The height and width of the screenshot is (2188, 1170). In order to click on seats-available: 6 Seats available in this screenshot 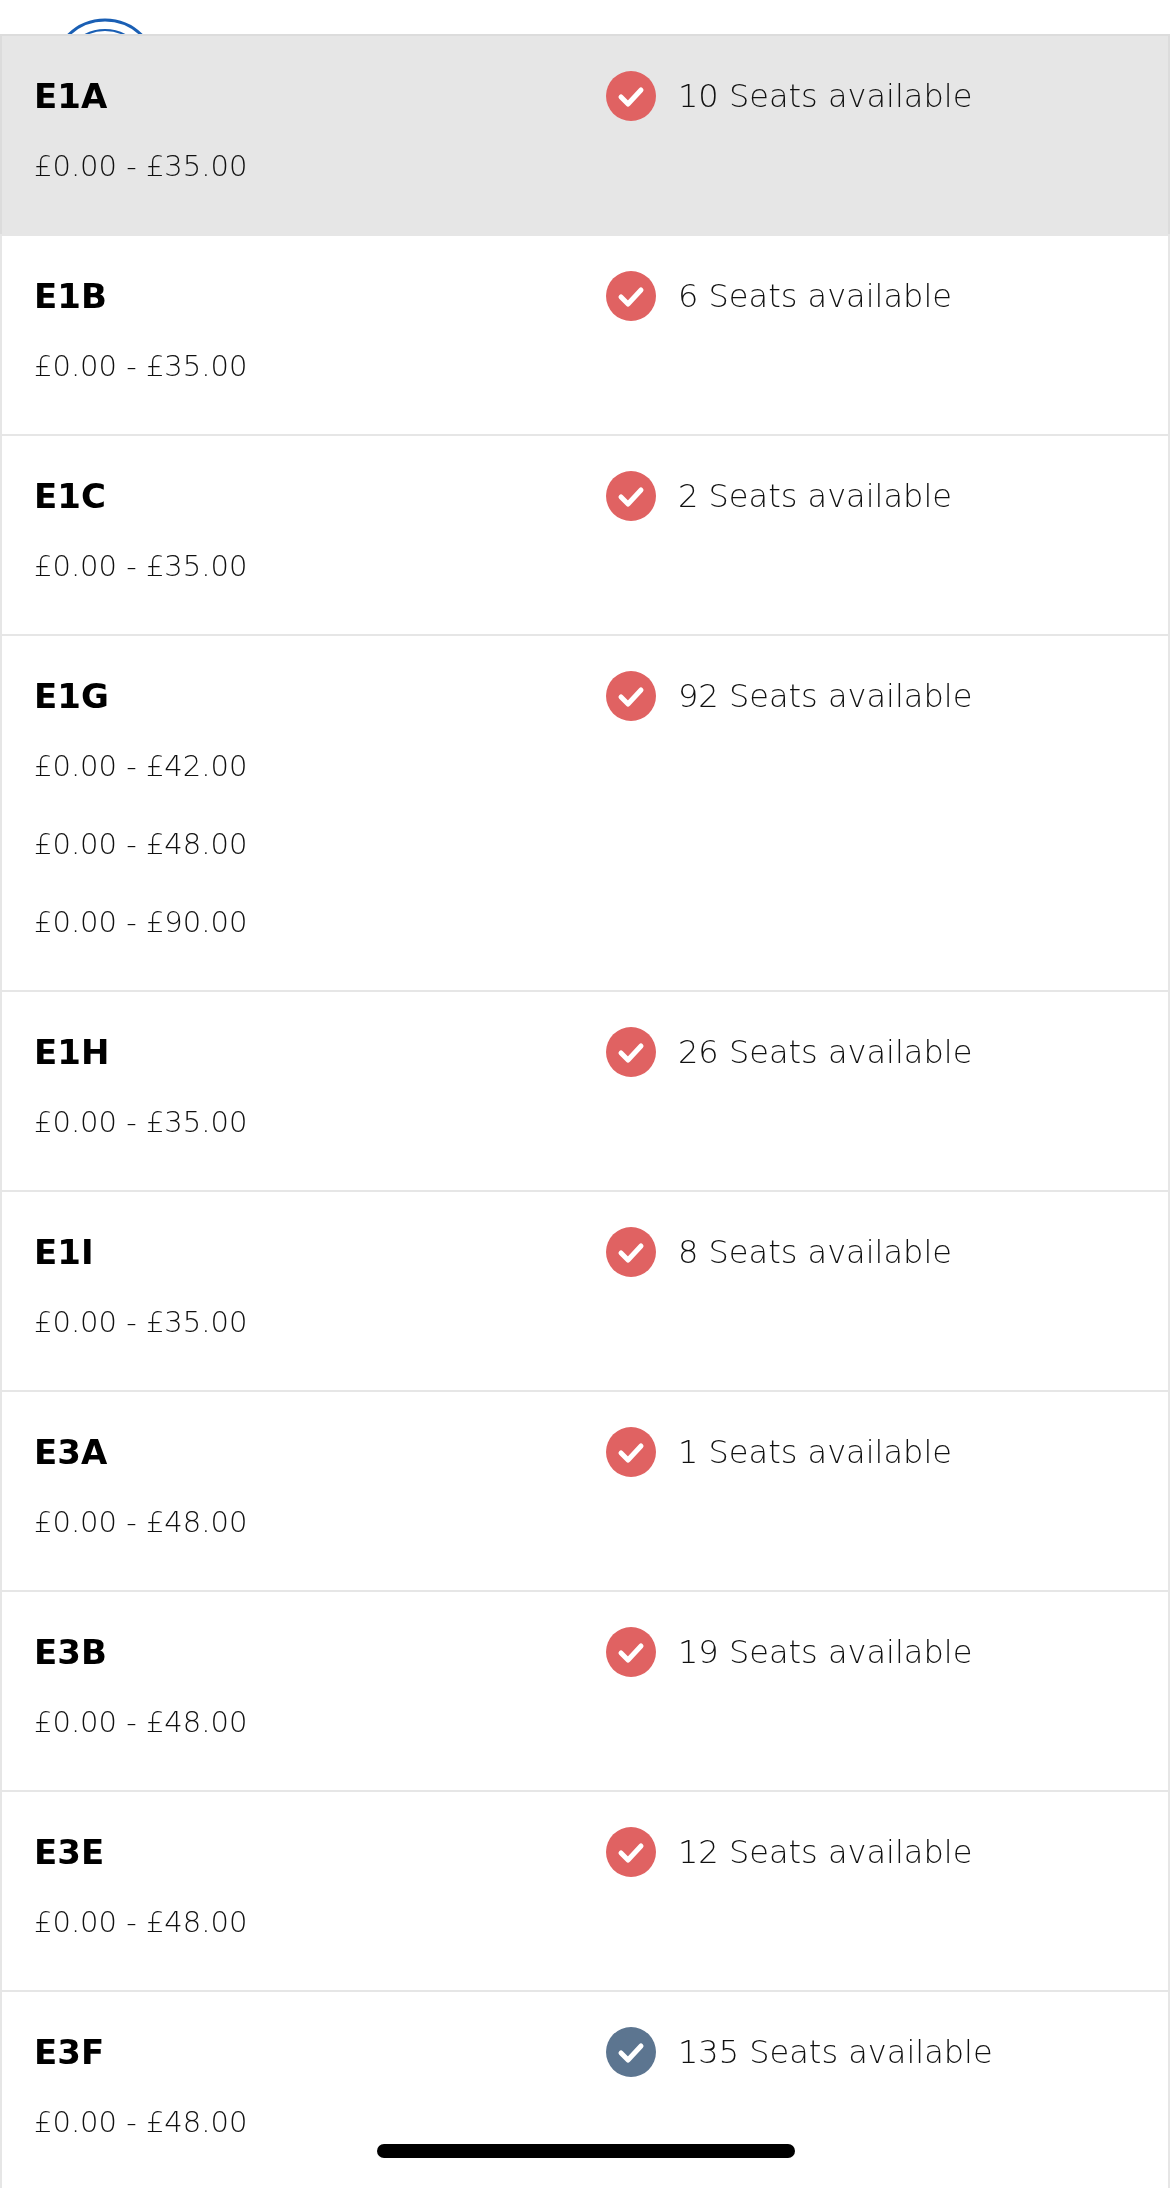, I will do `click(815, 296)`.